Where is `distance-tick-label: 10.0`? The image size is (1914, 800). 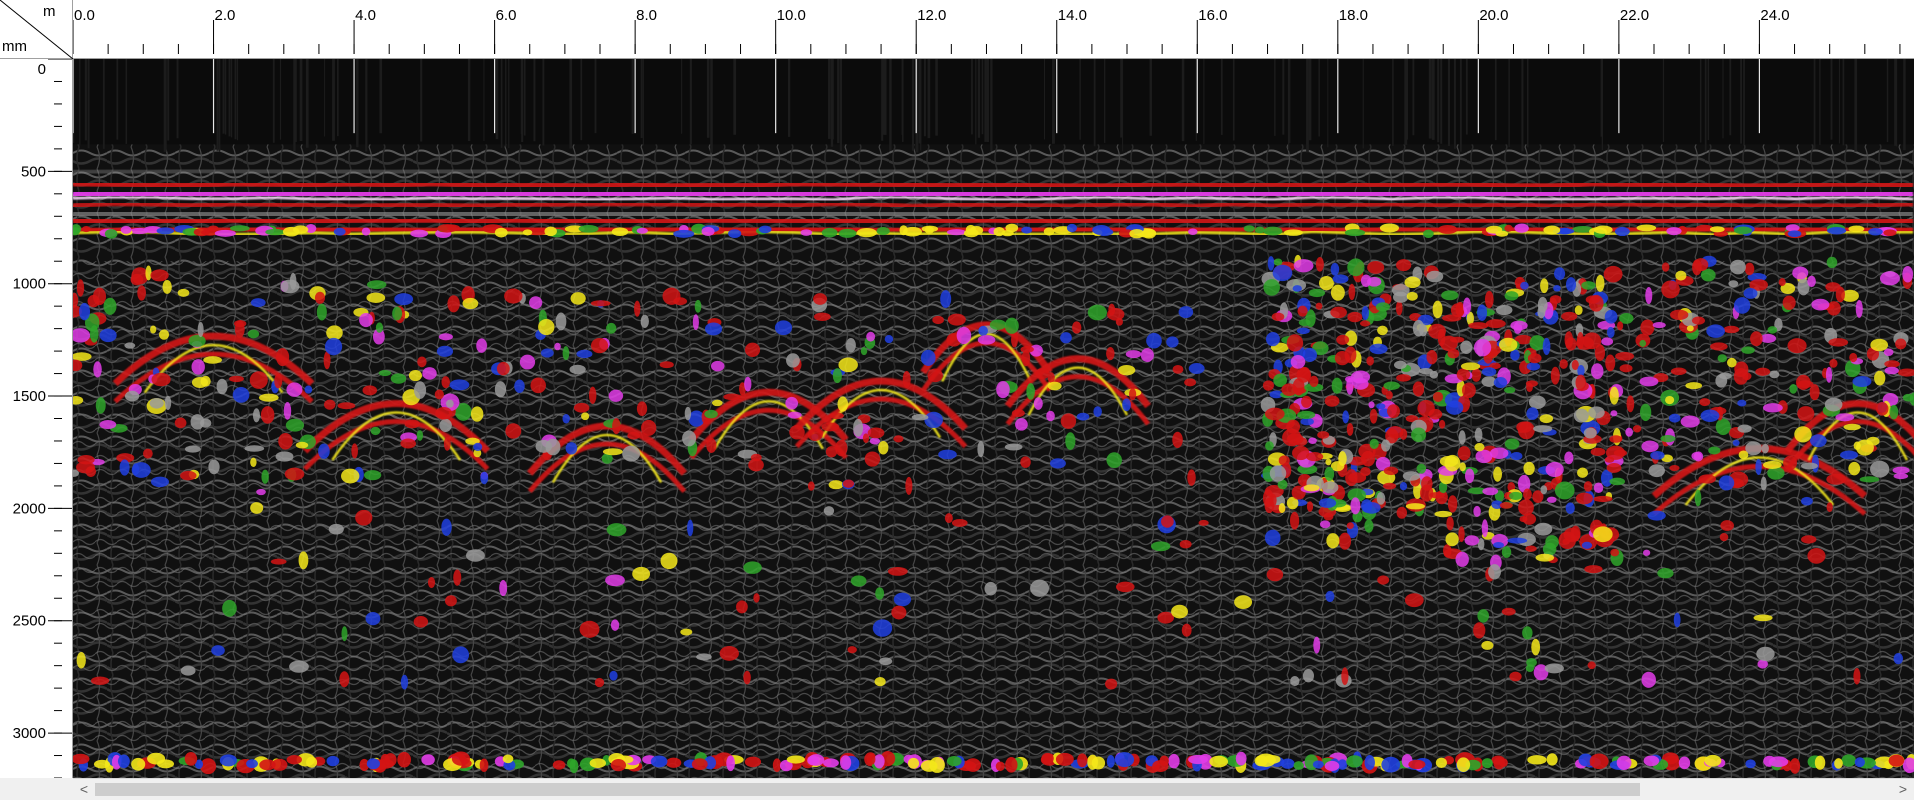 distance-tick-label: 10.0 is located at coordinates (791, 15).